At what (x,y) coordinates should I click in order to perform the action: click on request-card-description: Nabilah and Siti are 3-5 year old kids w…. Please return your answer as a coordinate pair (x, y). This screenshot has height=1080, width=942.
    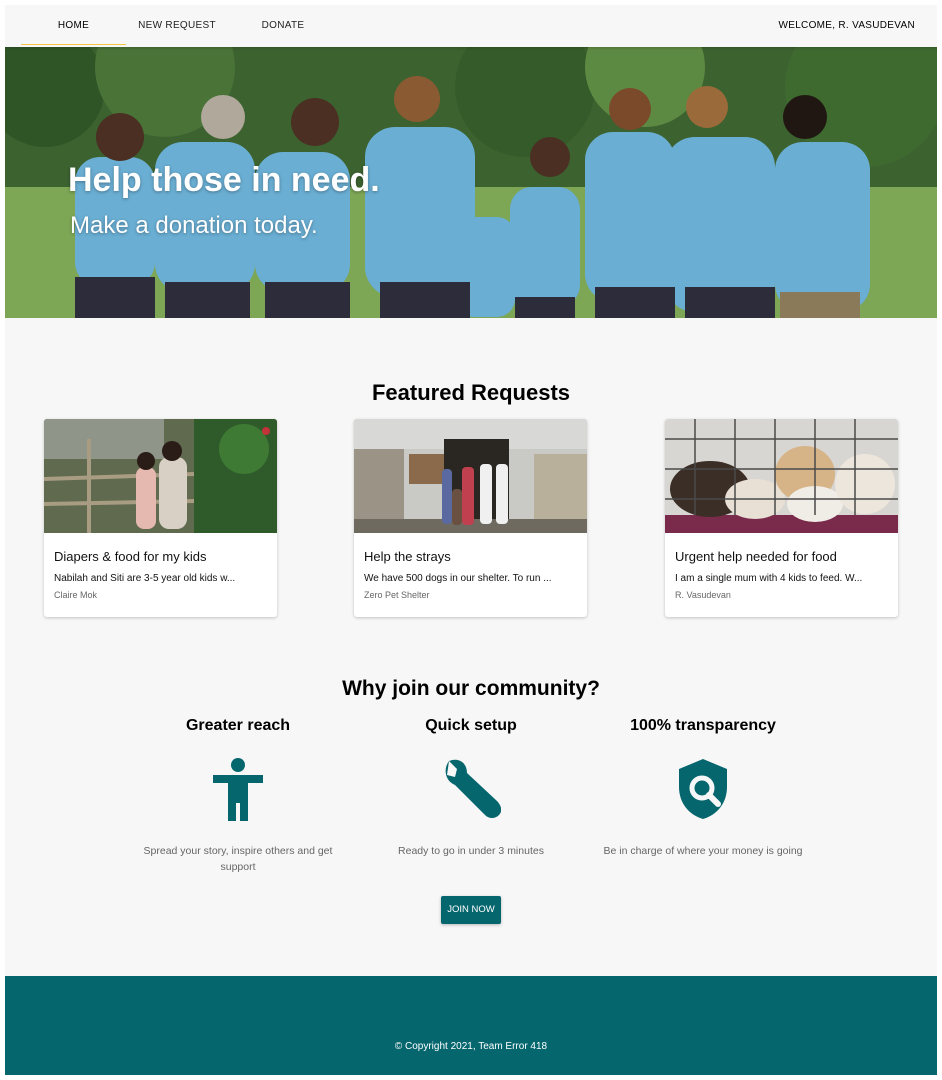
    Looking at the image, I should click on (145, 578).